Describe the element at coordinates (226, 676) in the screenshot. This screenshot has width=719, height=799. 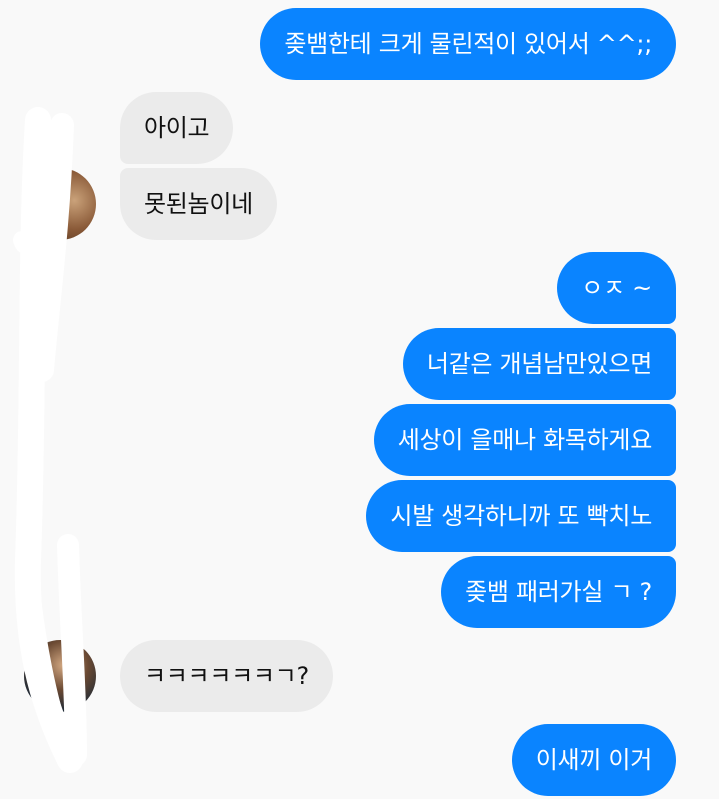
I see `message-bubble-incoming: ㅋㅋㅋㅋㅋㅋㄱ?` at that location.